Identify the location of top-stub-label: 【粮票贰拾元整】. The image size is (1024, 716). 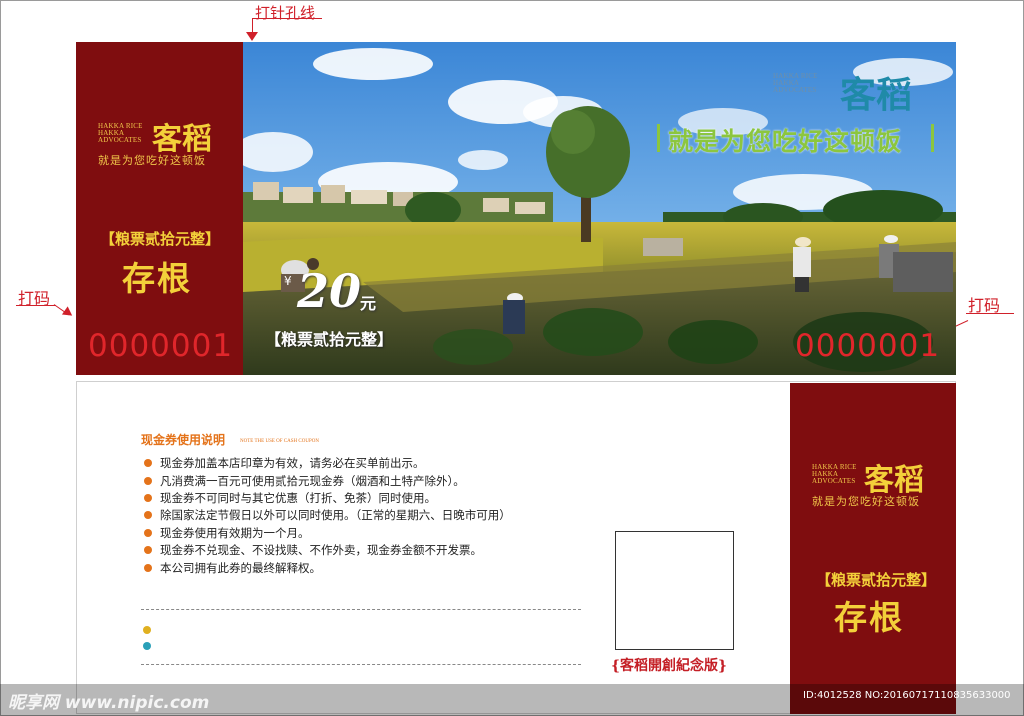
(160, 239).